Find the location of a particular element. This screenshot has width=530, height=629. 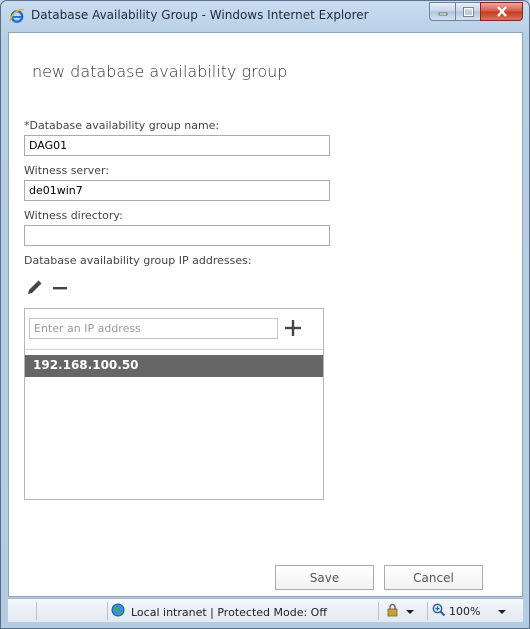

maximize-button is located at coordinates (467, 11).